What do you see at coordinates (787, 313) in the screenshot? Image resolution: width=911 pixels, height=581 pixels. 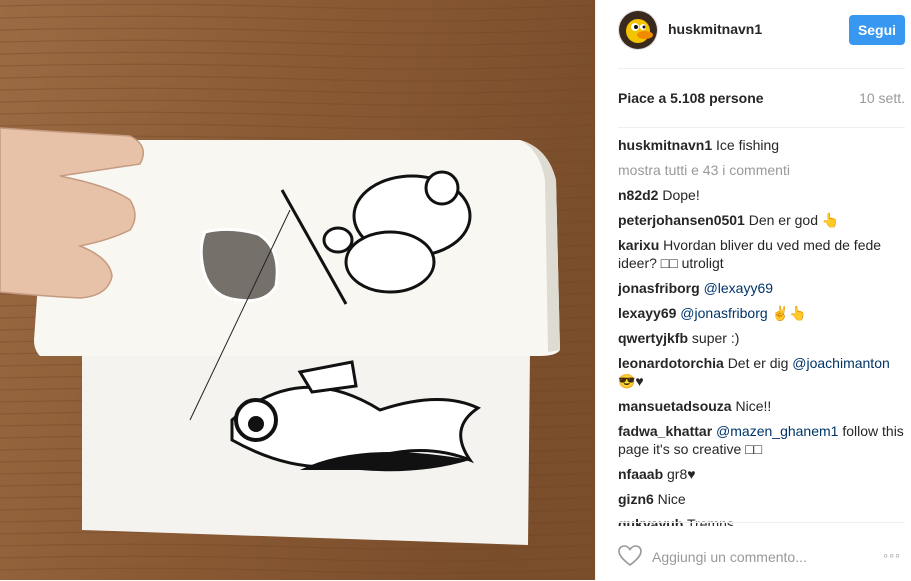 I see `comment-text: ✌👆` at bounding box center [787, 313].